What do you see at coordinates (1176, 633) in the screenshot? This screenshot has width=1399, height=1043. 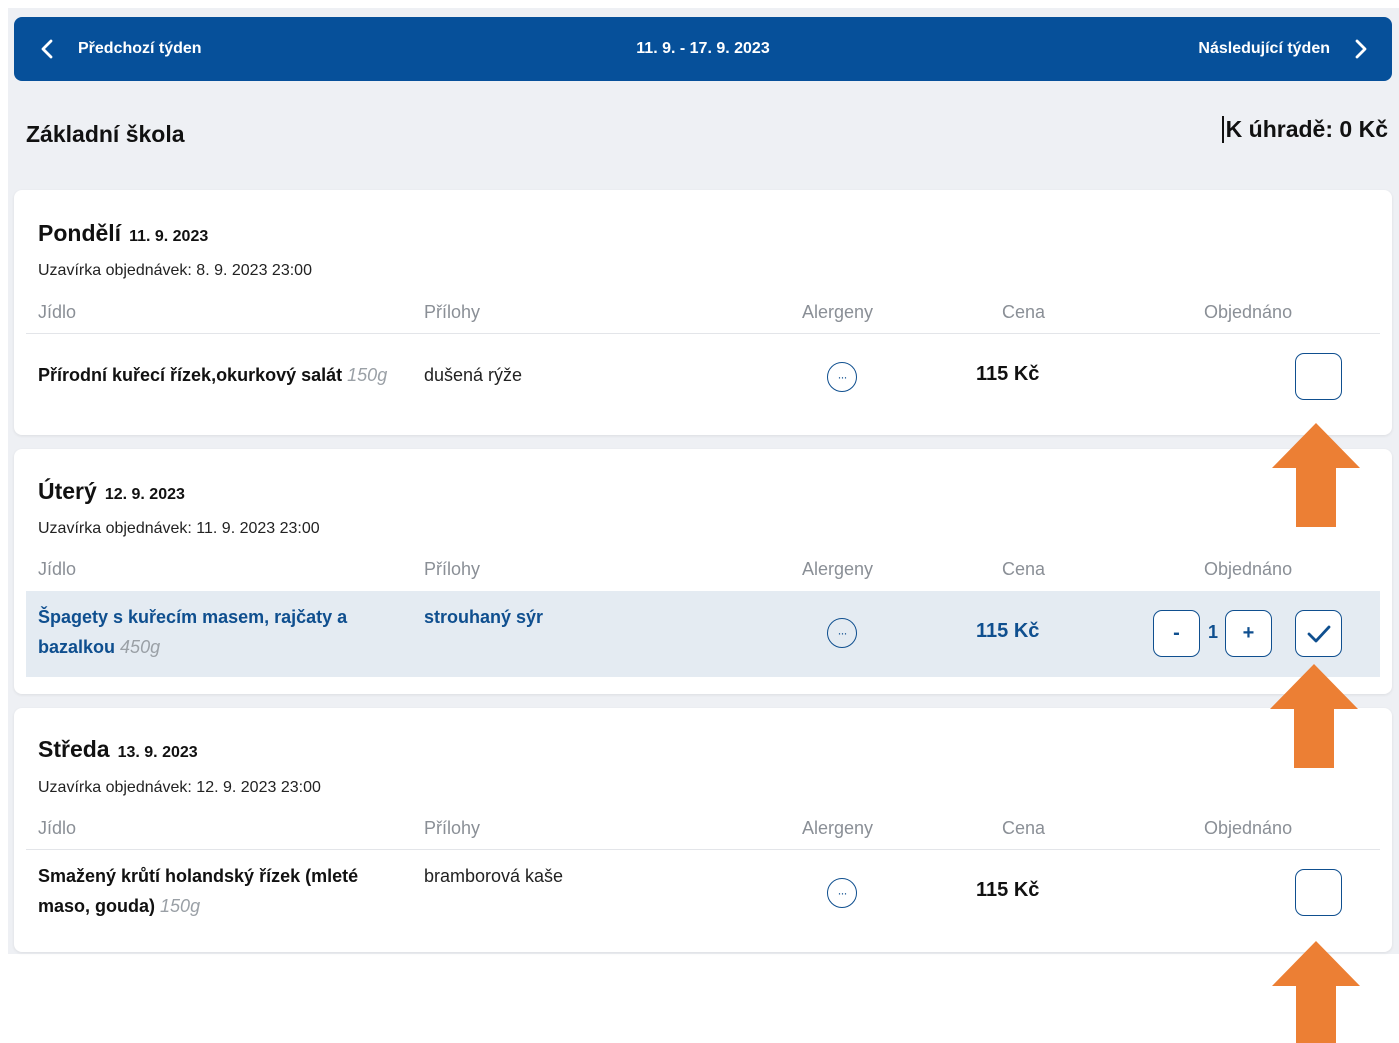 I see `decrease-quantity-button: -` at bounding box center [1176, 633].